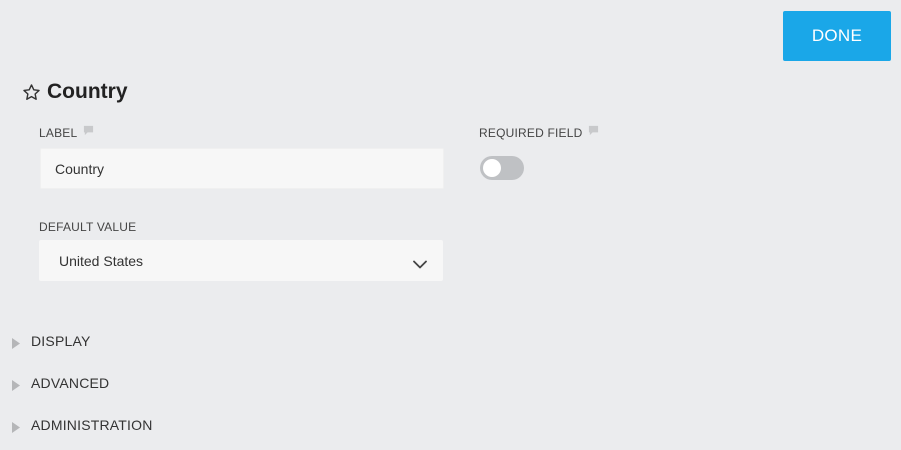 The image size is (901, 450). Describe the element at coordinates (61, 341) in the screenshot. I see `section-label: DISPLAY` at that location.